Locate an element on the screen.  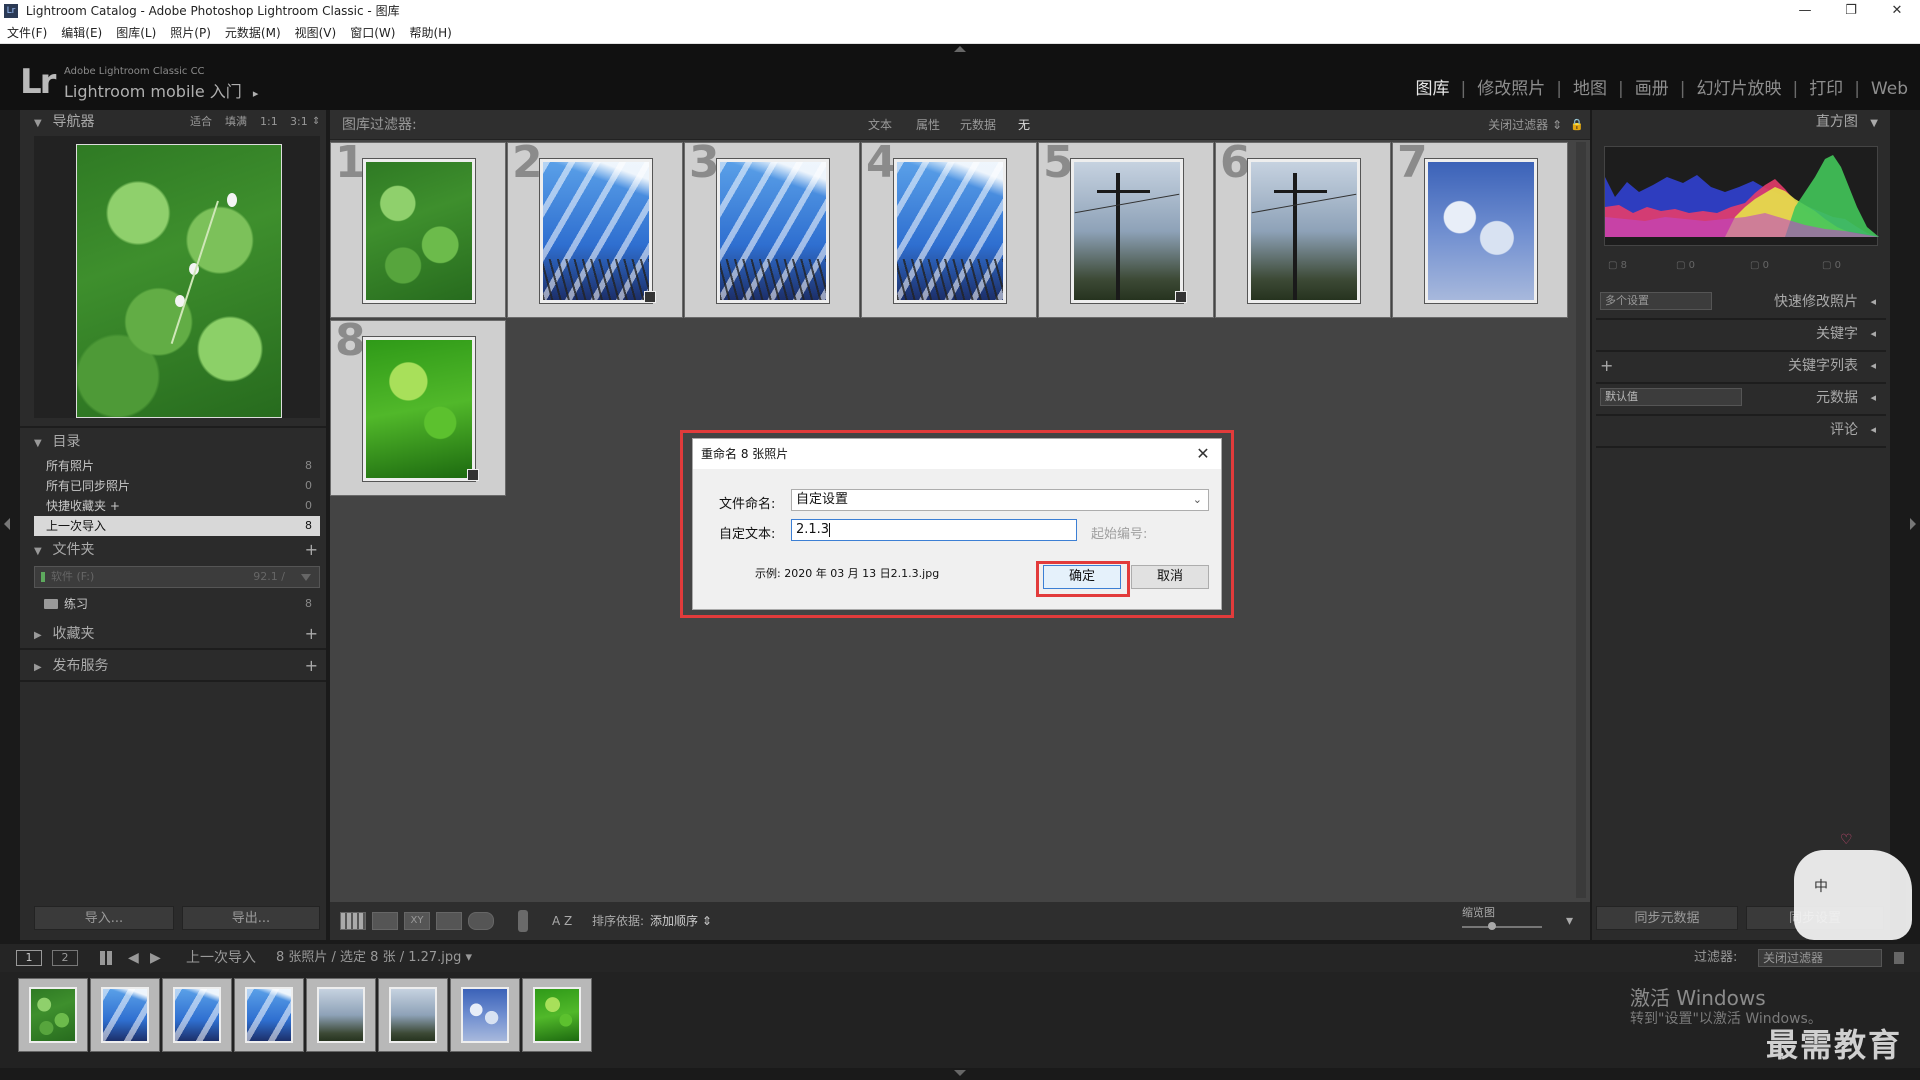
add-keyword-icon: + is located at coordinates (1606, 366).